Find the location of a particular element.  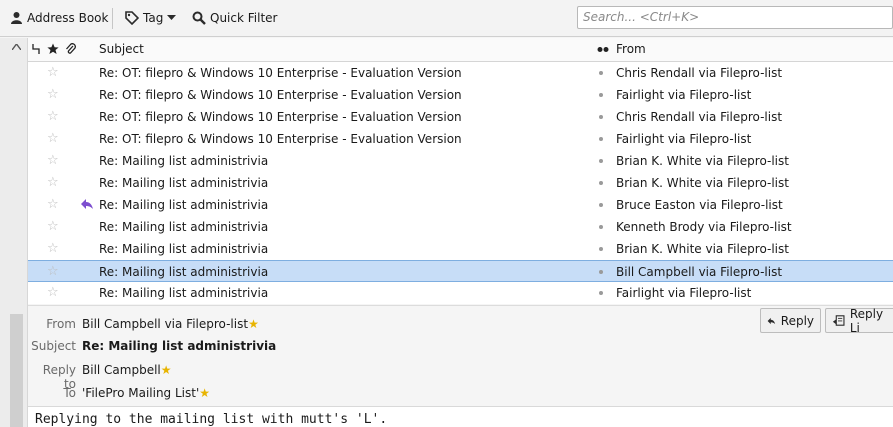

scrollbar-thumb is located at coordinates (16, 370).